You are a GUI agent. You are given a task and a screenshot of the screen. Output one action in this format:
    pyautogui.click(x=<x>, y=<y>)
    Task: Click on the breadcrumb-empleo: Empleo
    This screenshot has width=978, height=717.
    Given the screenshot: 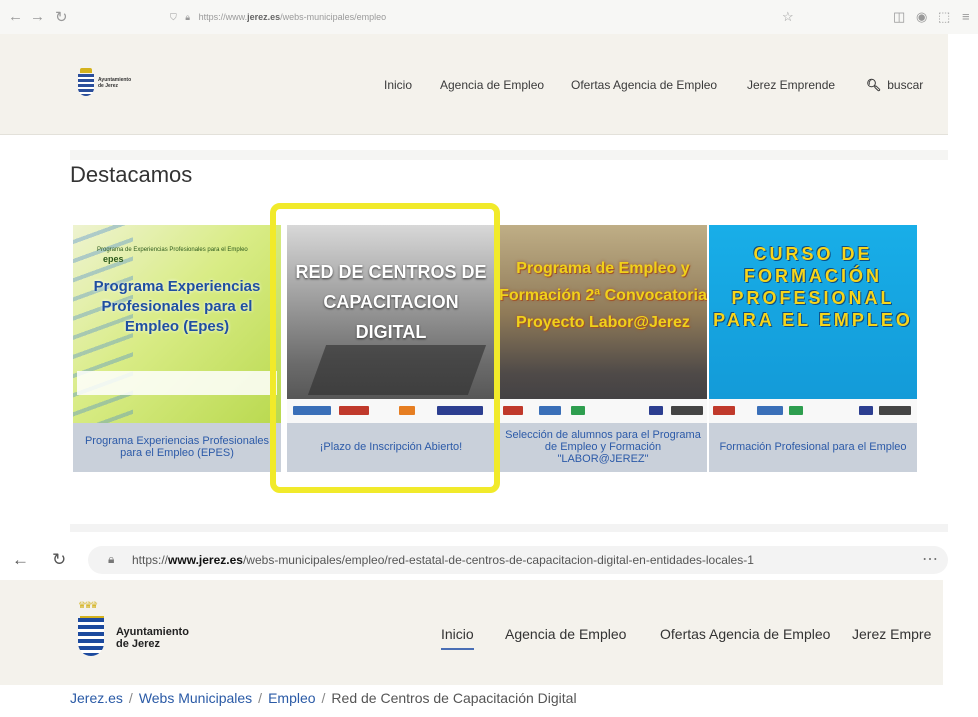 What is the action you would take?
    pyautogui.click(x=291, y=698)
    